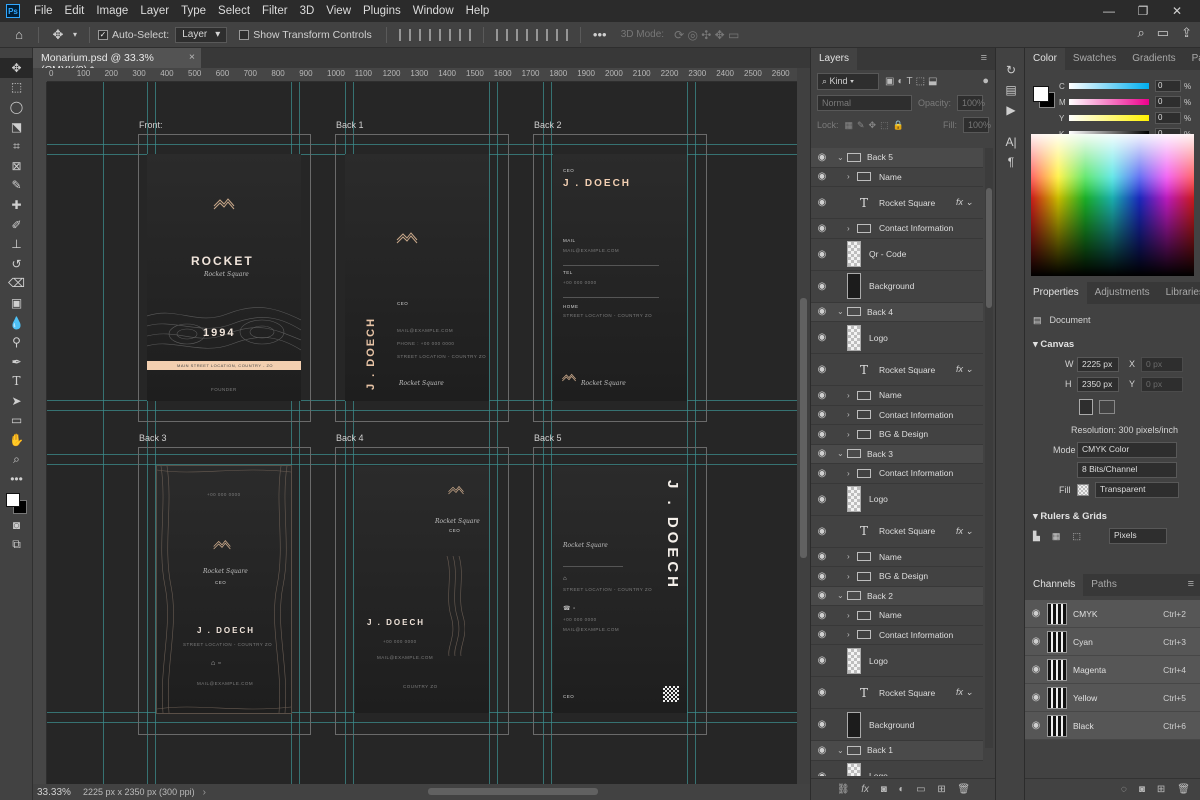 This screenshot has height=800, width=1200. Describe the element at coordinates (16, 460) in the screenshot. I see `zoom-tool-icon: ⌕` at that location.